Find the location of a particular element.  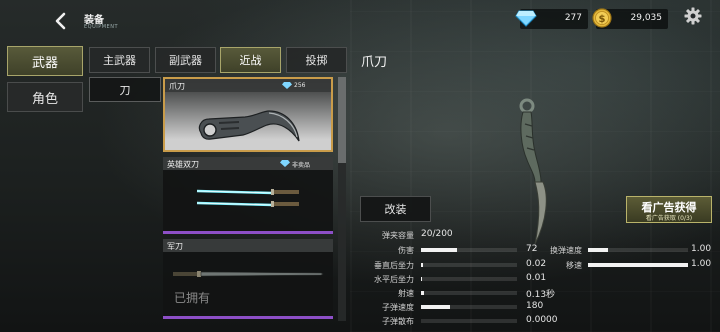

category-weapon: 武器 is located at coordinates (45, 61).